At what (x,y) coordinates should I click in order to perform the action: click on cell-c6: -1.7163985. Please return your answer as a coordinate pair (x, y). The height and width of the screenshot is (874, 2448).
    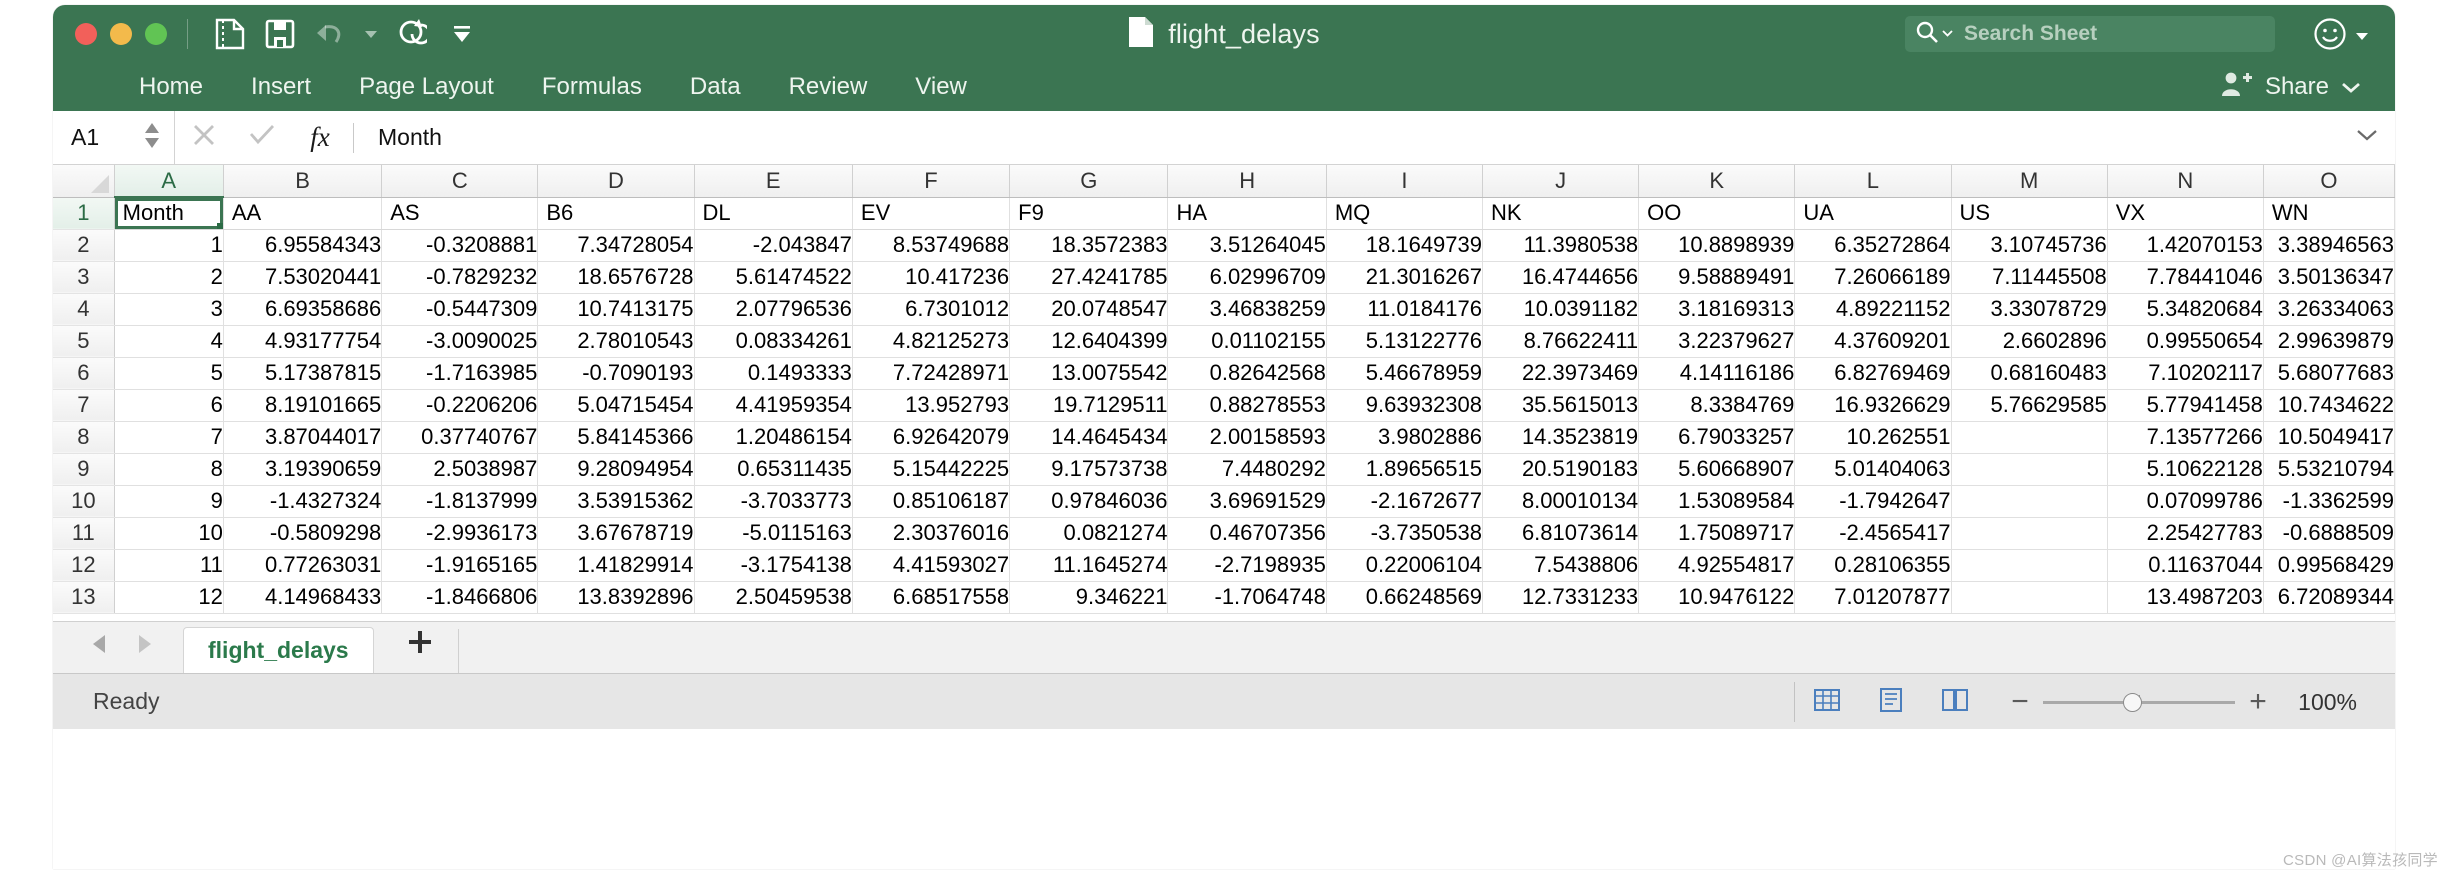
    Looking at the image, I should click on (460, 373).